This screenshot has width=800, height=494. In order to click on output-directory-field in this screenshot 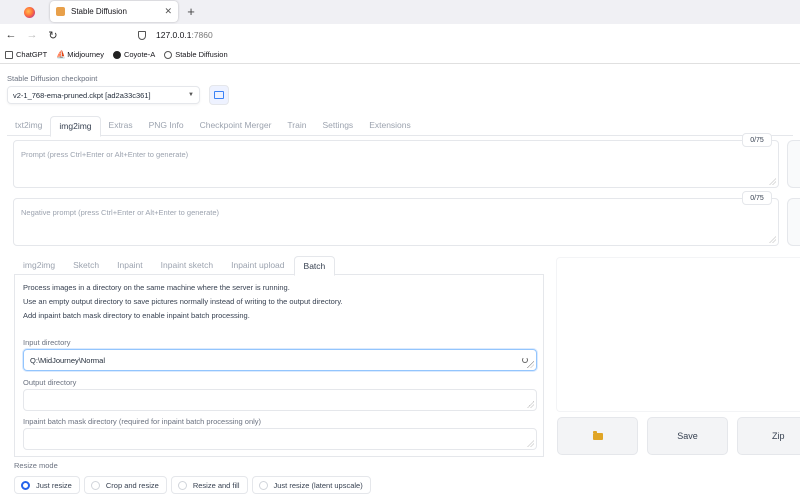, I will do `click(280, 400)`.